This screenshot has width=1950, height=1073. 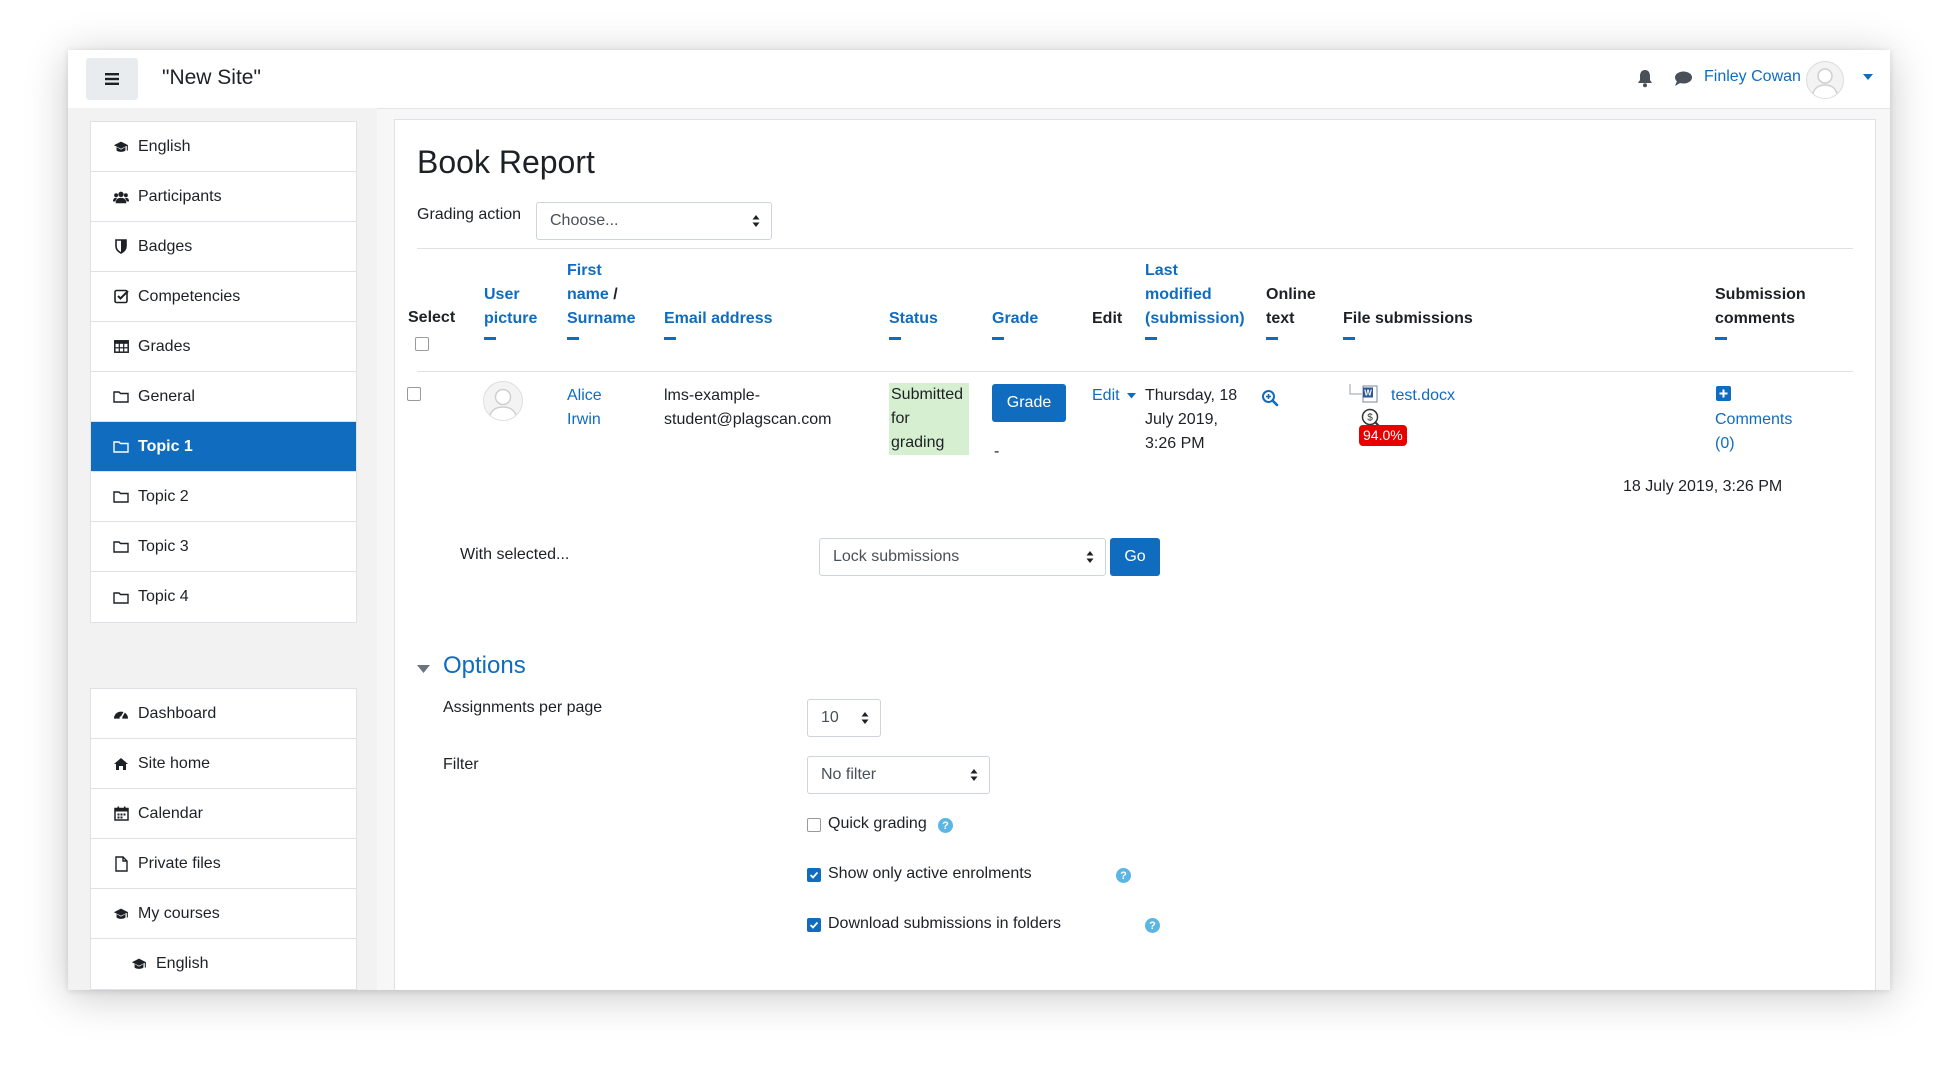 What do you see at coordinates (944, 924) in the screenshot?
I see `download-folders-label: Download submissions in folders` at bounding box center [944, 924].